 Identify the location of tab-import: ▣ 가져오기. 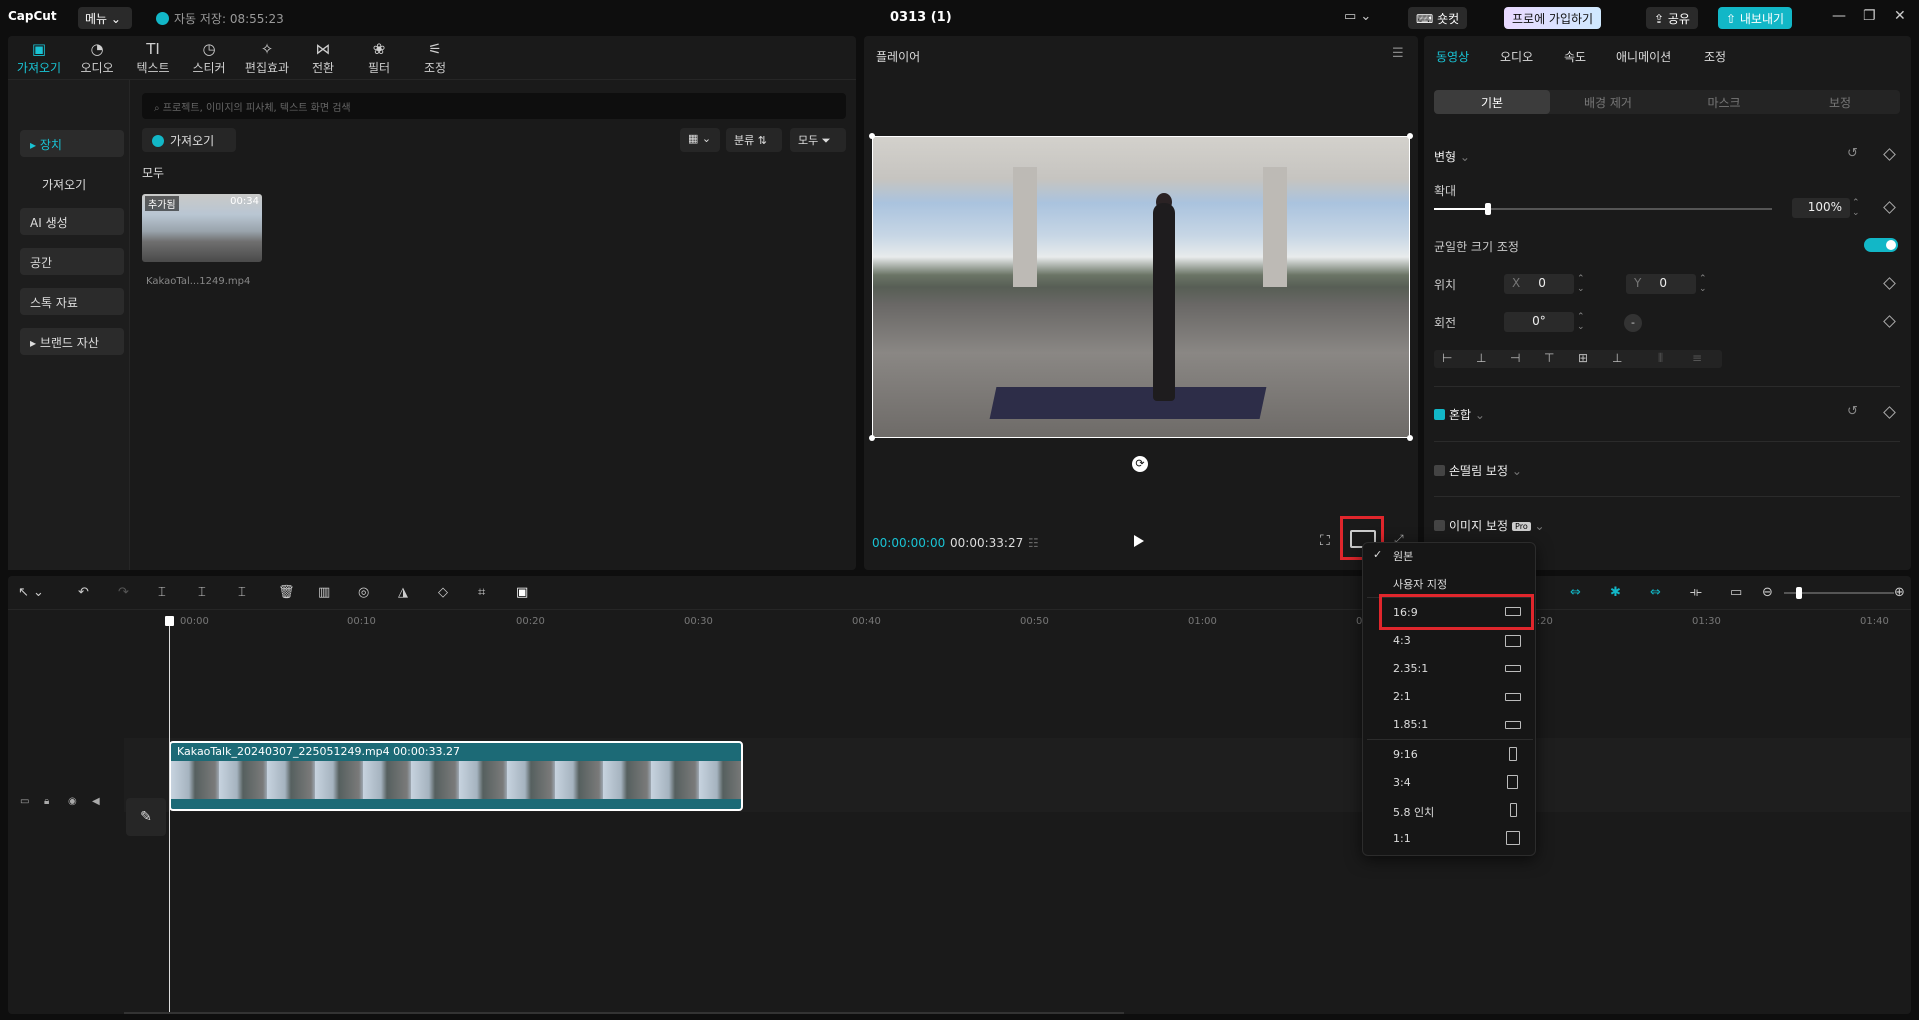
(39, 57).